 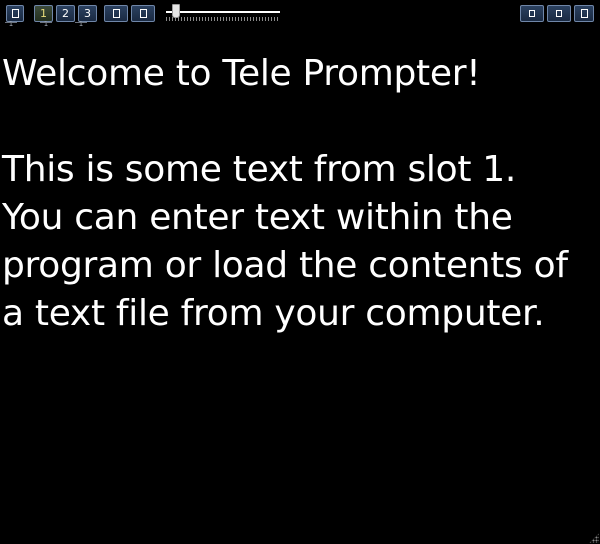 I want to click on prompt-line: This is some text from slot 1., so click(x=259, y=169).